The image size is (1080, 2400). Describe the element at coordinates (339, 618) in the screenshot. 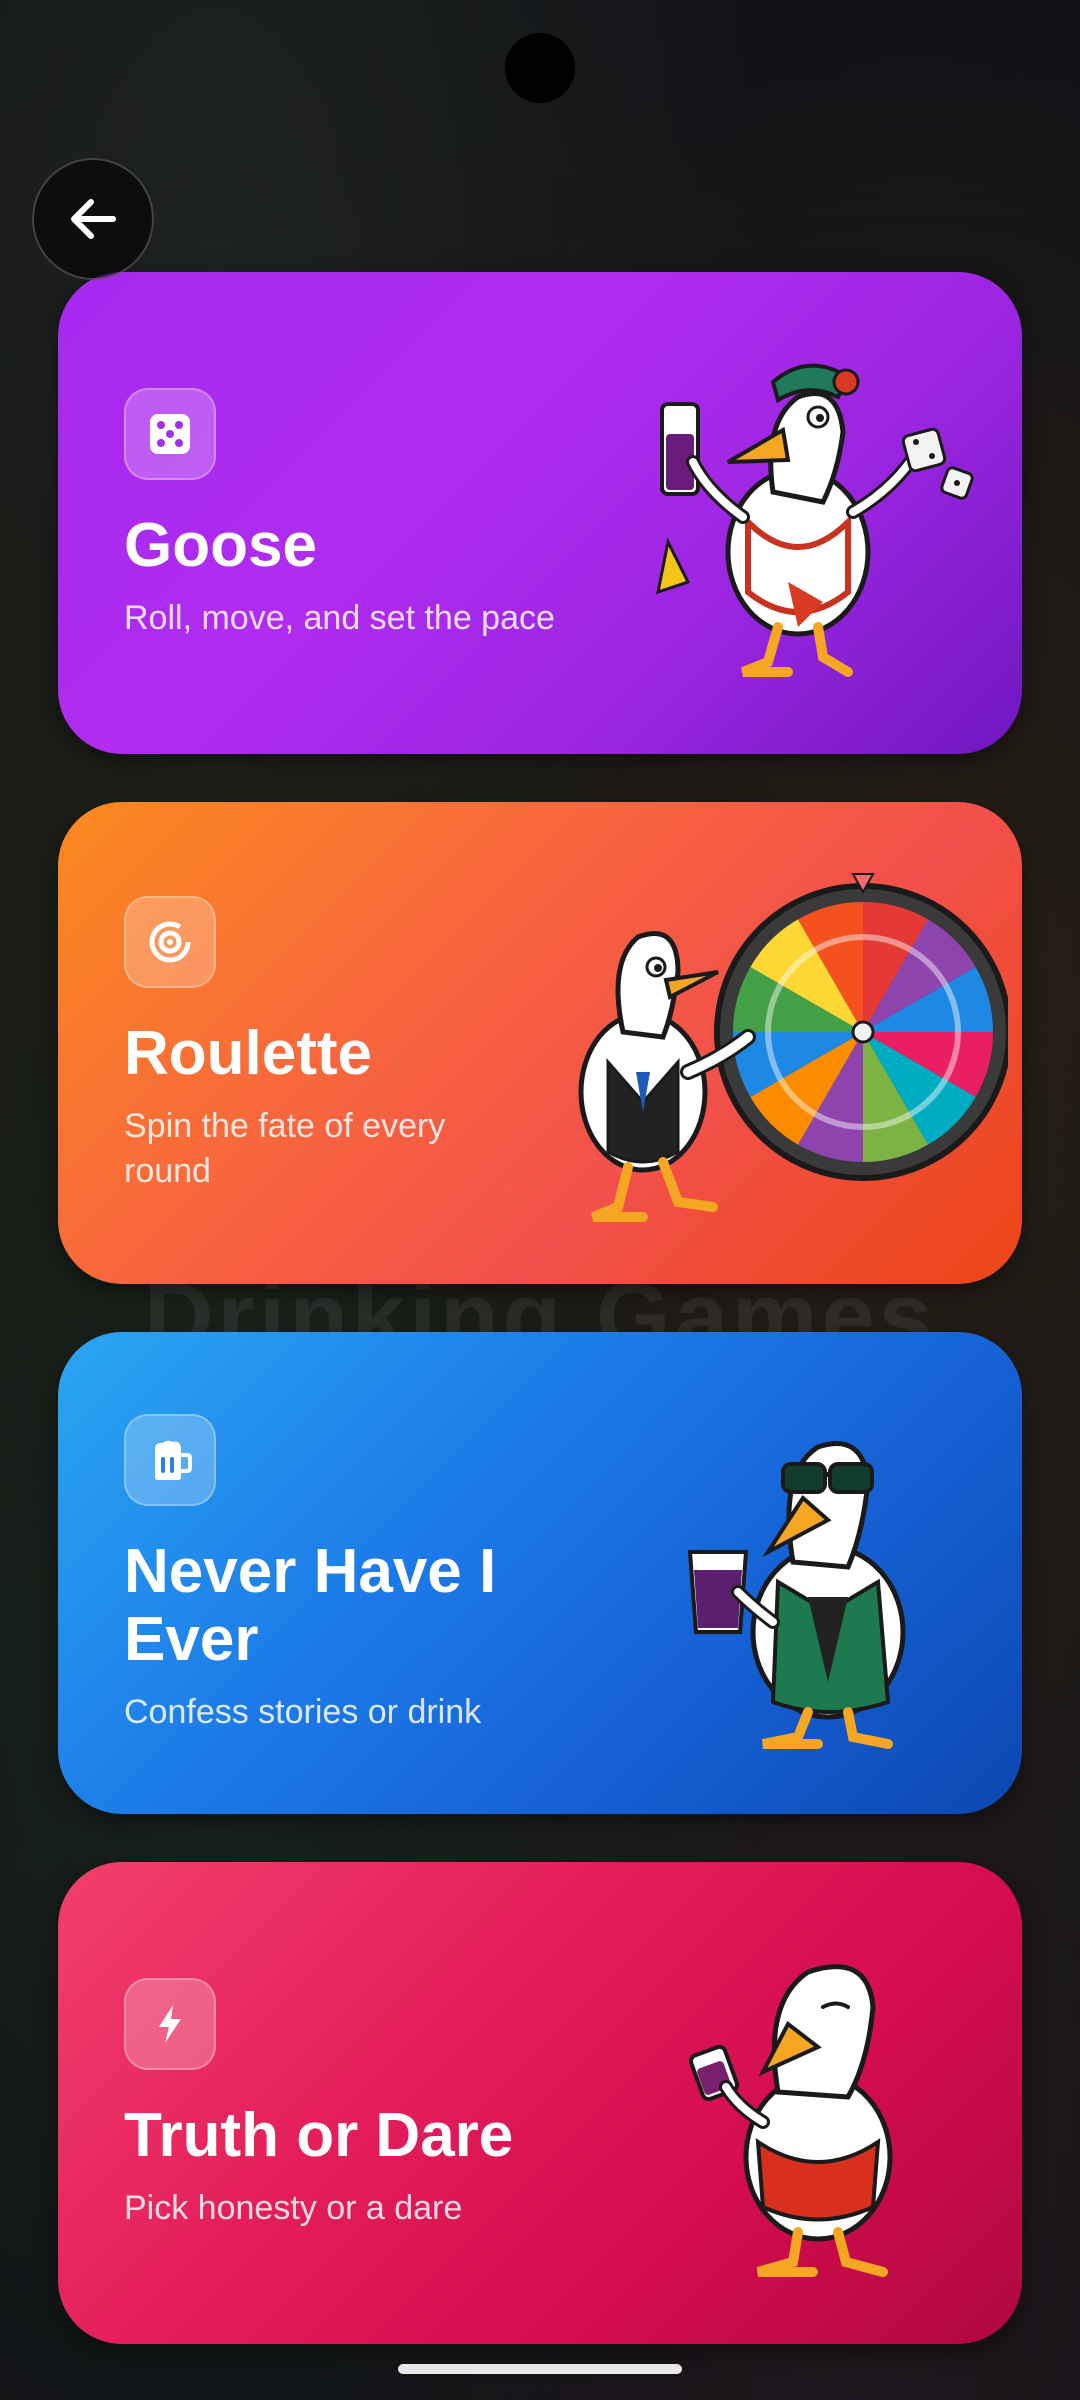

I see `card-subtitle: Roll, move, and set the pace` at that location.